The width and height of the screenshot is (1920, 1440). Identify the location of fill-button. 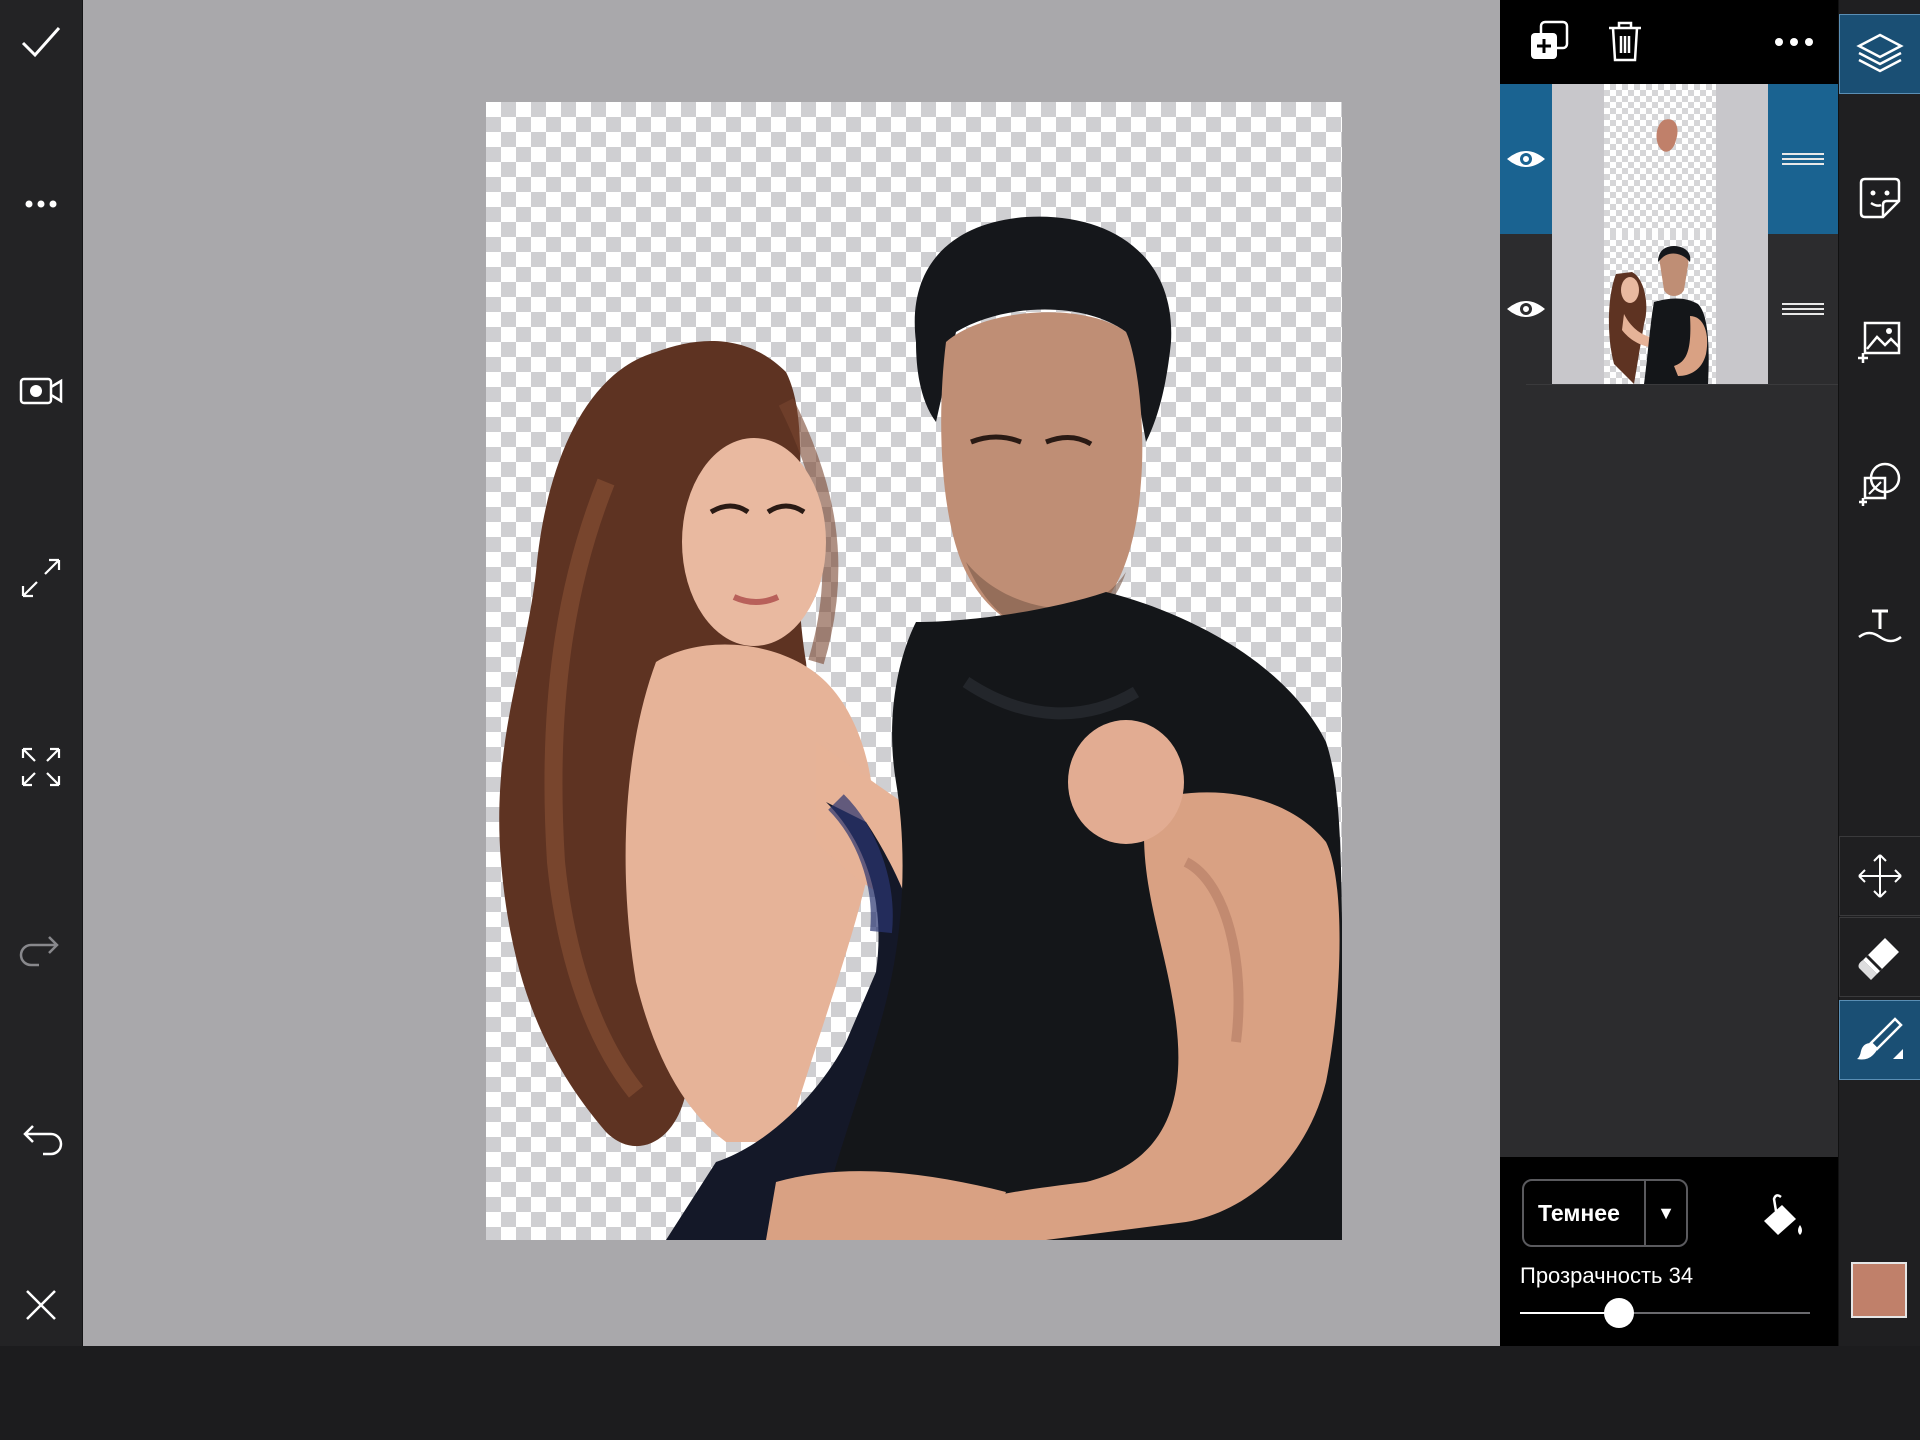
(1781, 1216).